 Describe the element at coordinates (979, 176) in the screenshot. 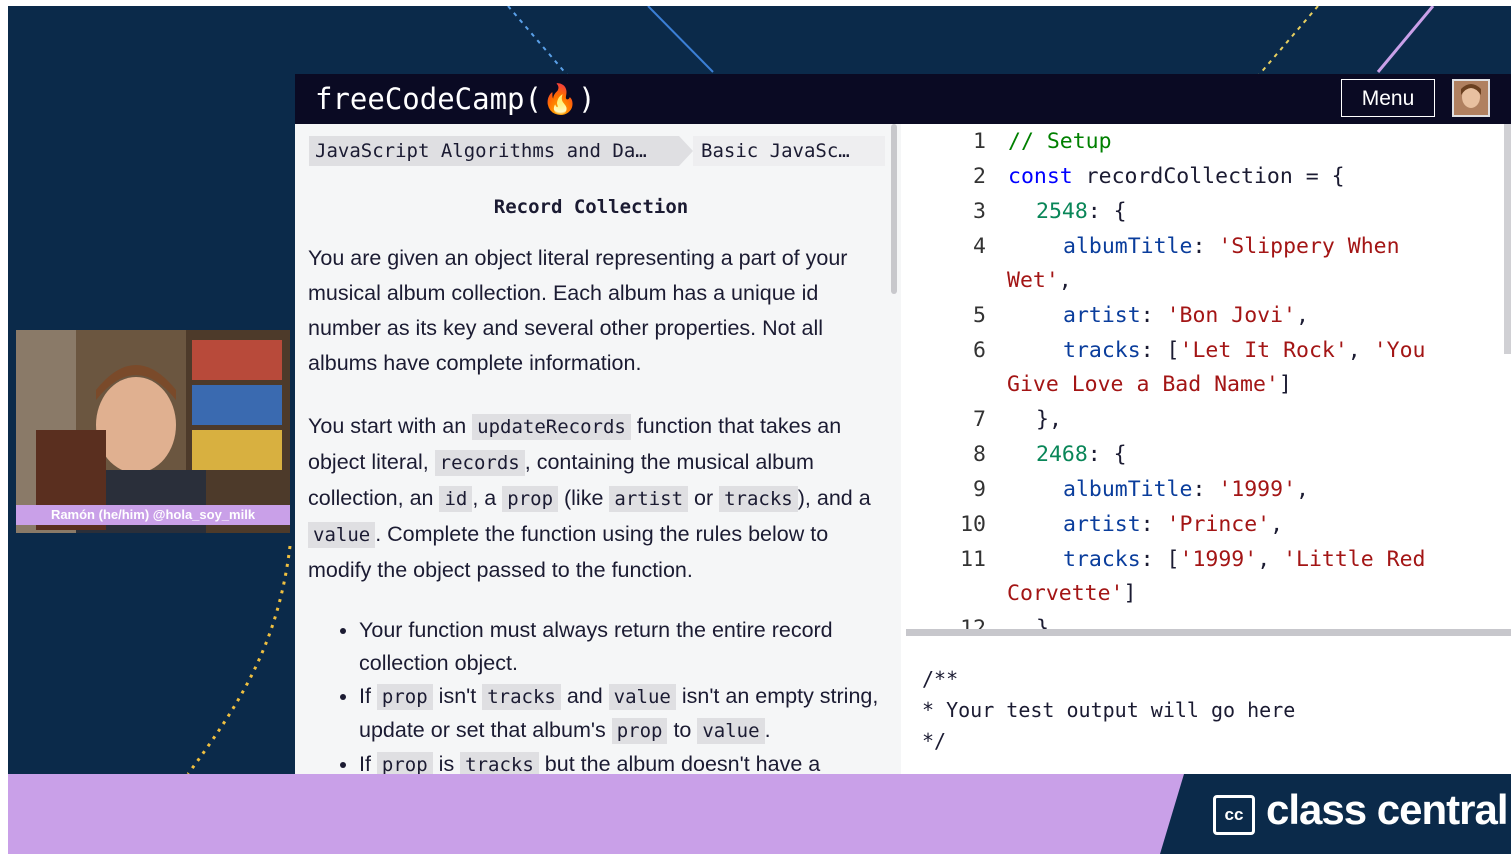

I see `line-number: 2` at that location.